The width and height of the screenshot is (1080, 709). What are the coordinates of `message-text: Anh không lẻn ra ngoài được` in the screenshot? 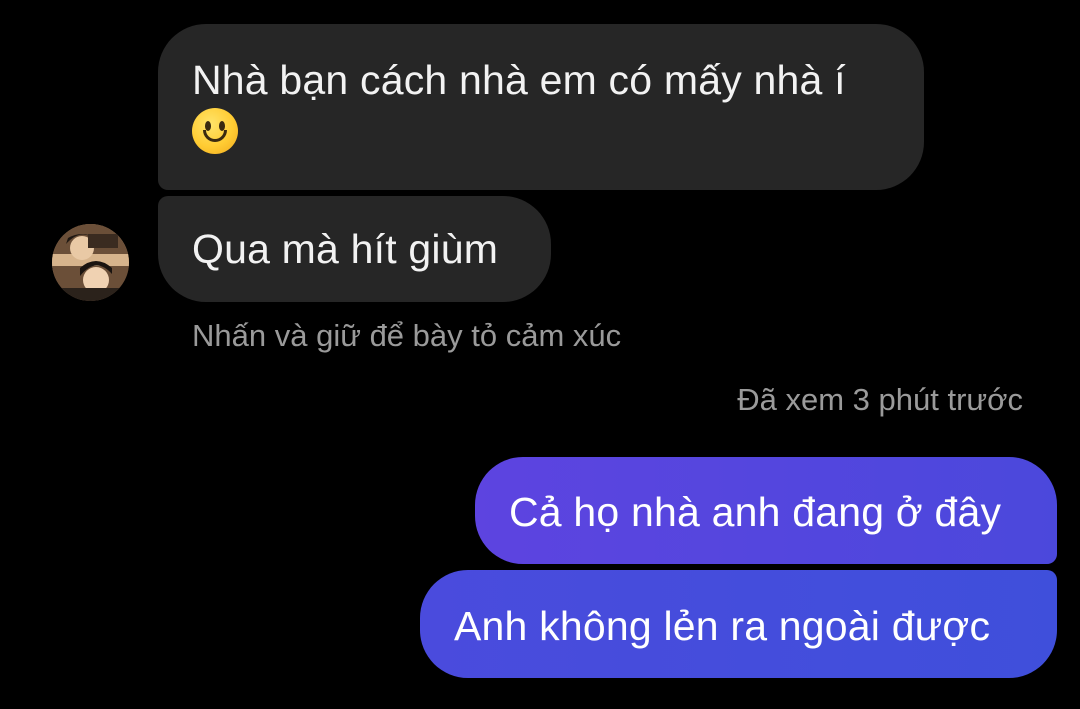 It's located at (722, 626).